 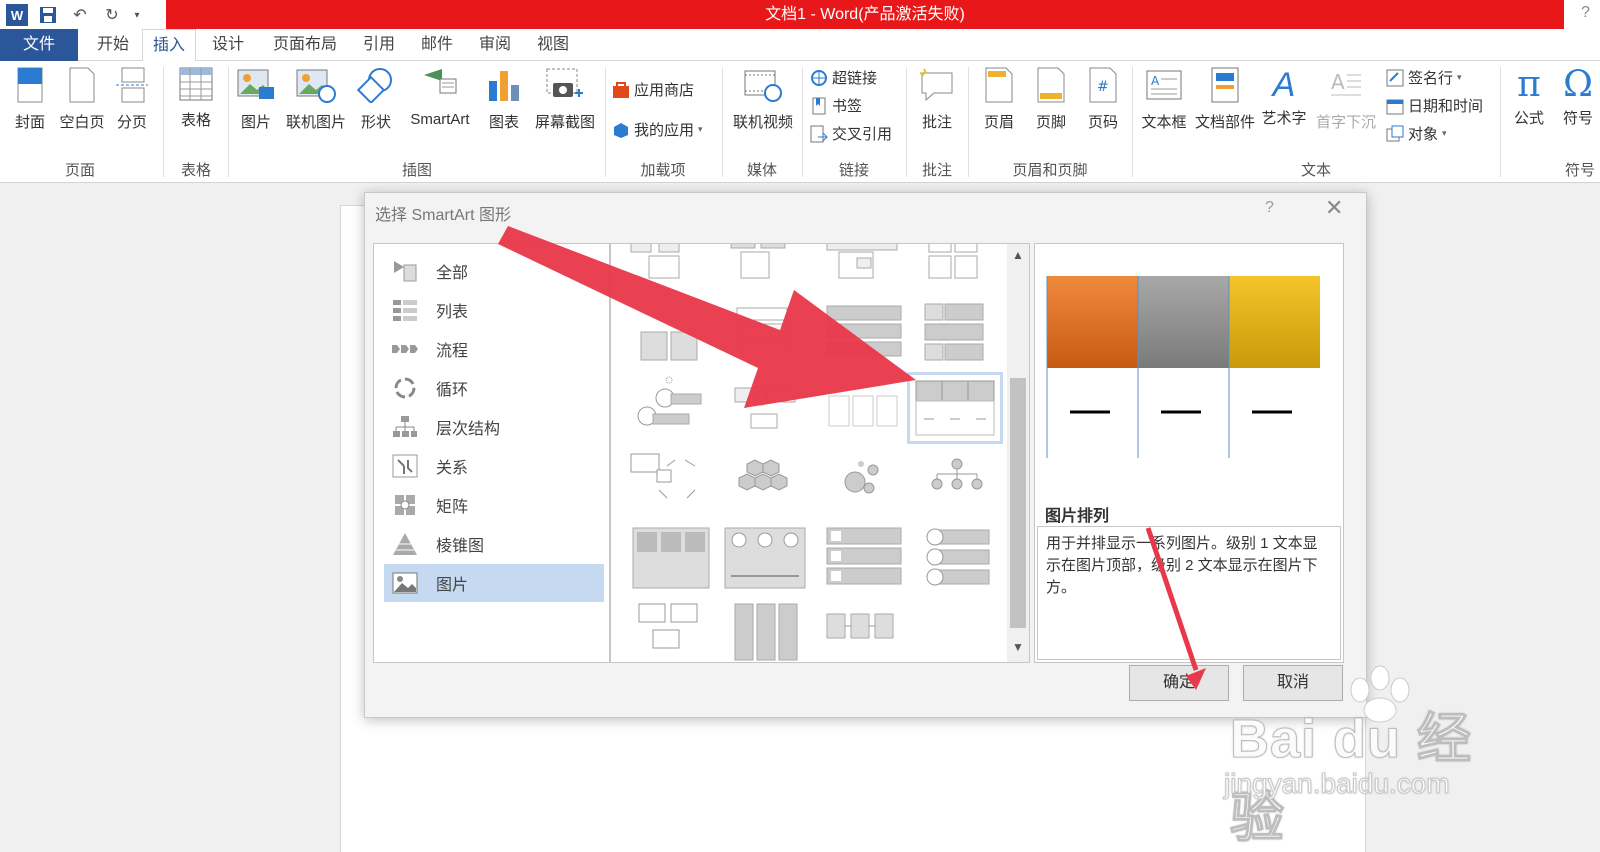 I want to click on tab-design: 设计, so click(x=228, y=45).